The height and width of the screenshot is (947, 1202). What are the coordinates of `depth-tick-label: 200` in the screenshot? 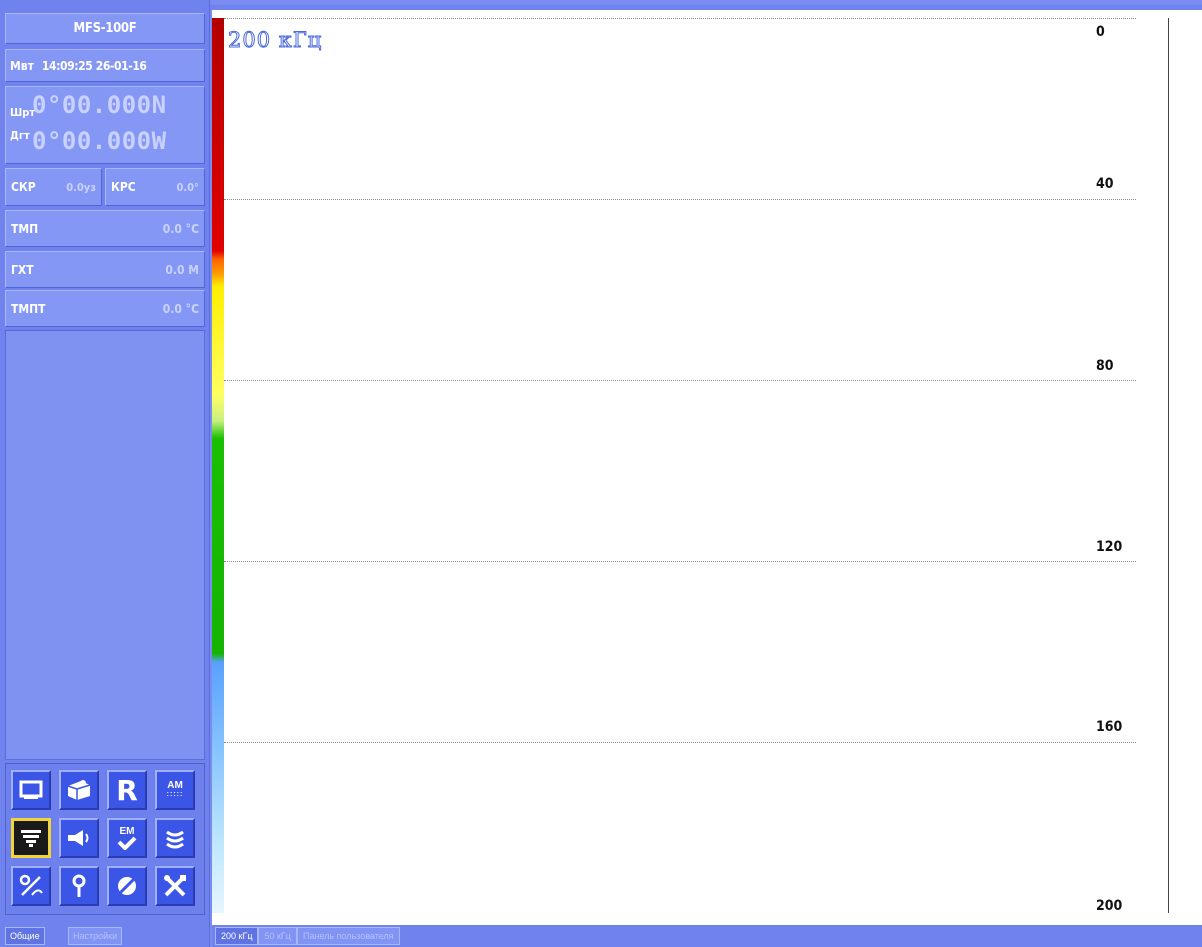 It's located at (1109, 906).